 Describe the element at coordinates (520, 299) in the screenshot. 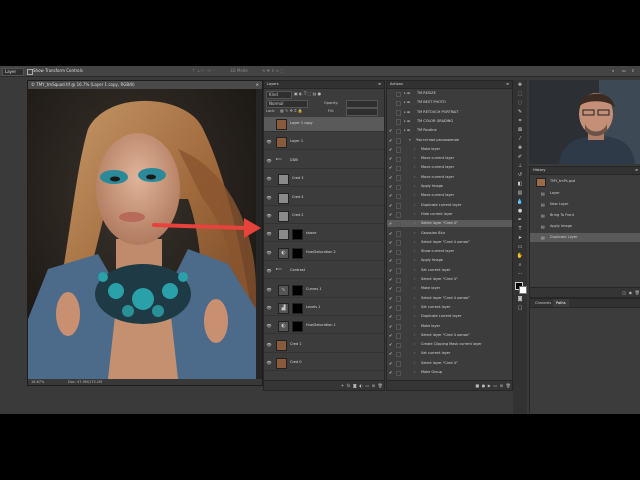

I see `quick-mask-icon: ◙` at that location.